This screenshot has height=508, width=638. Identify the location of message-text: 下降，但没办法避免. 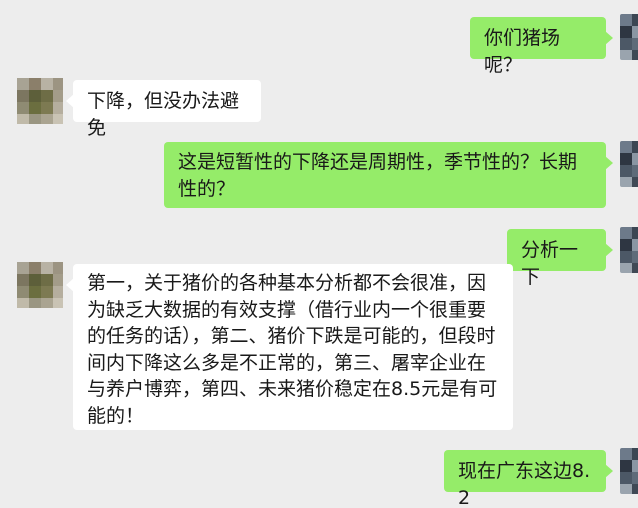
(163, 114).